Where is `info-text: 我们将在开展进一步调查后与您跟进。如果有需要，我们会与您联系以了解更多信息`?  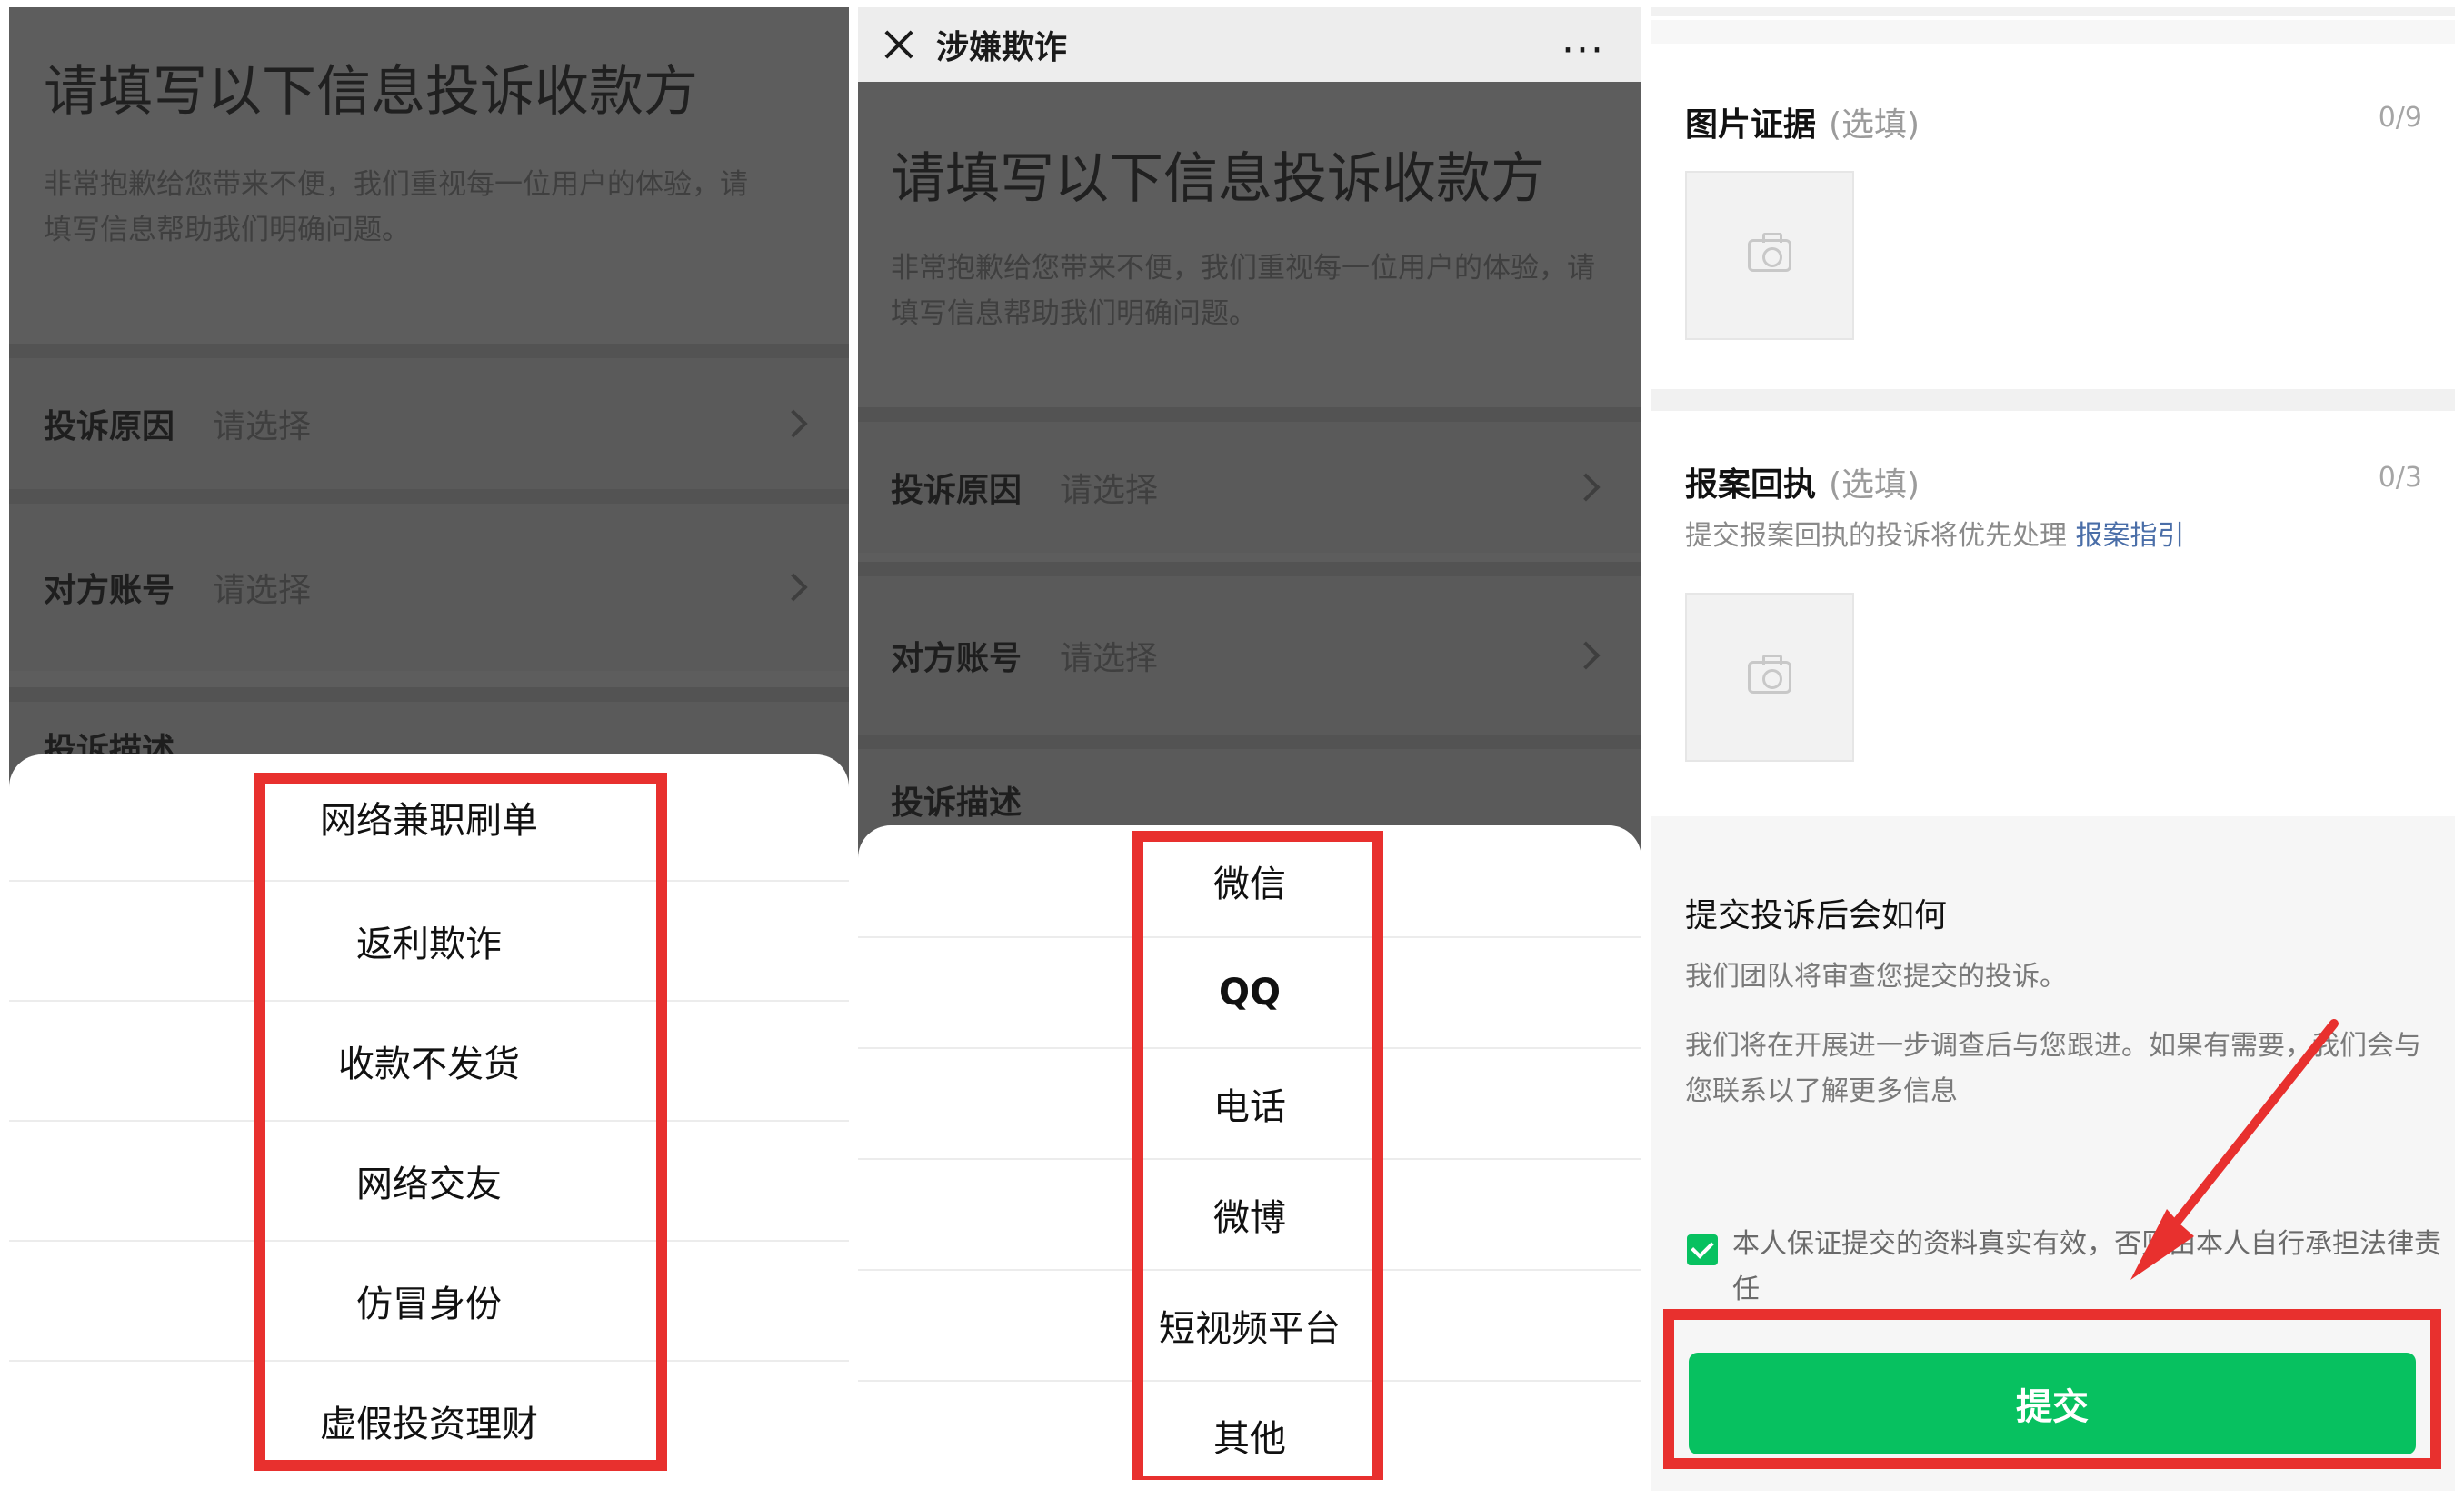 info-text: 我们将在开展进一步调查后与您跟进。如果有需要，我们会与您联系以了解更多信息 is located at coordinates (2053, 1068).